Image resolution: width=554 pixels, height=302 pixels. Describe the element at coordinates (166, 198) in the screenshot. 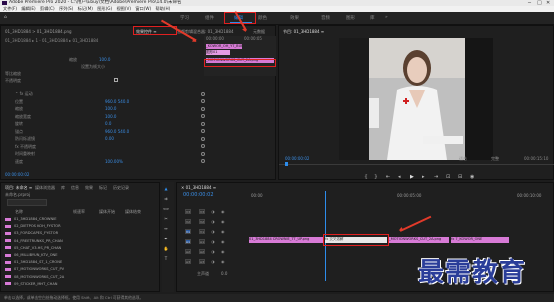

I see `track-select-tool-icon: ⇉` at that location.